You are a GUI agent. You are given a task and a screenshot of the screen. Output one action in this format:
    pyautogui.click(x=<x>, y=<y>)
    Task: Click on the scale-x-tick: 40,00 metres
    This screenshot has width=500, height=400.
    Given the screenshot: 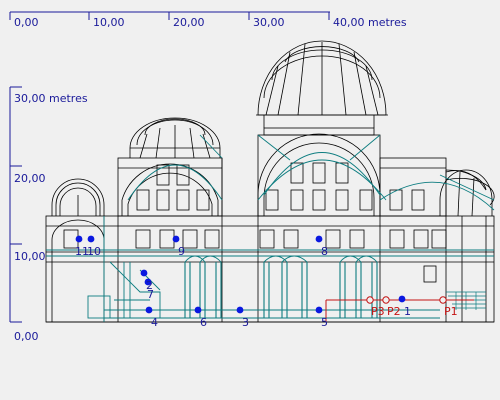 What is the action you would take?
    pyautogui.click(x=370, y=22)
    